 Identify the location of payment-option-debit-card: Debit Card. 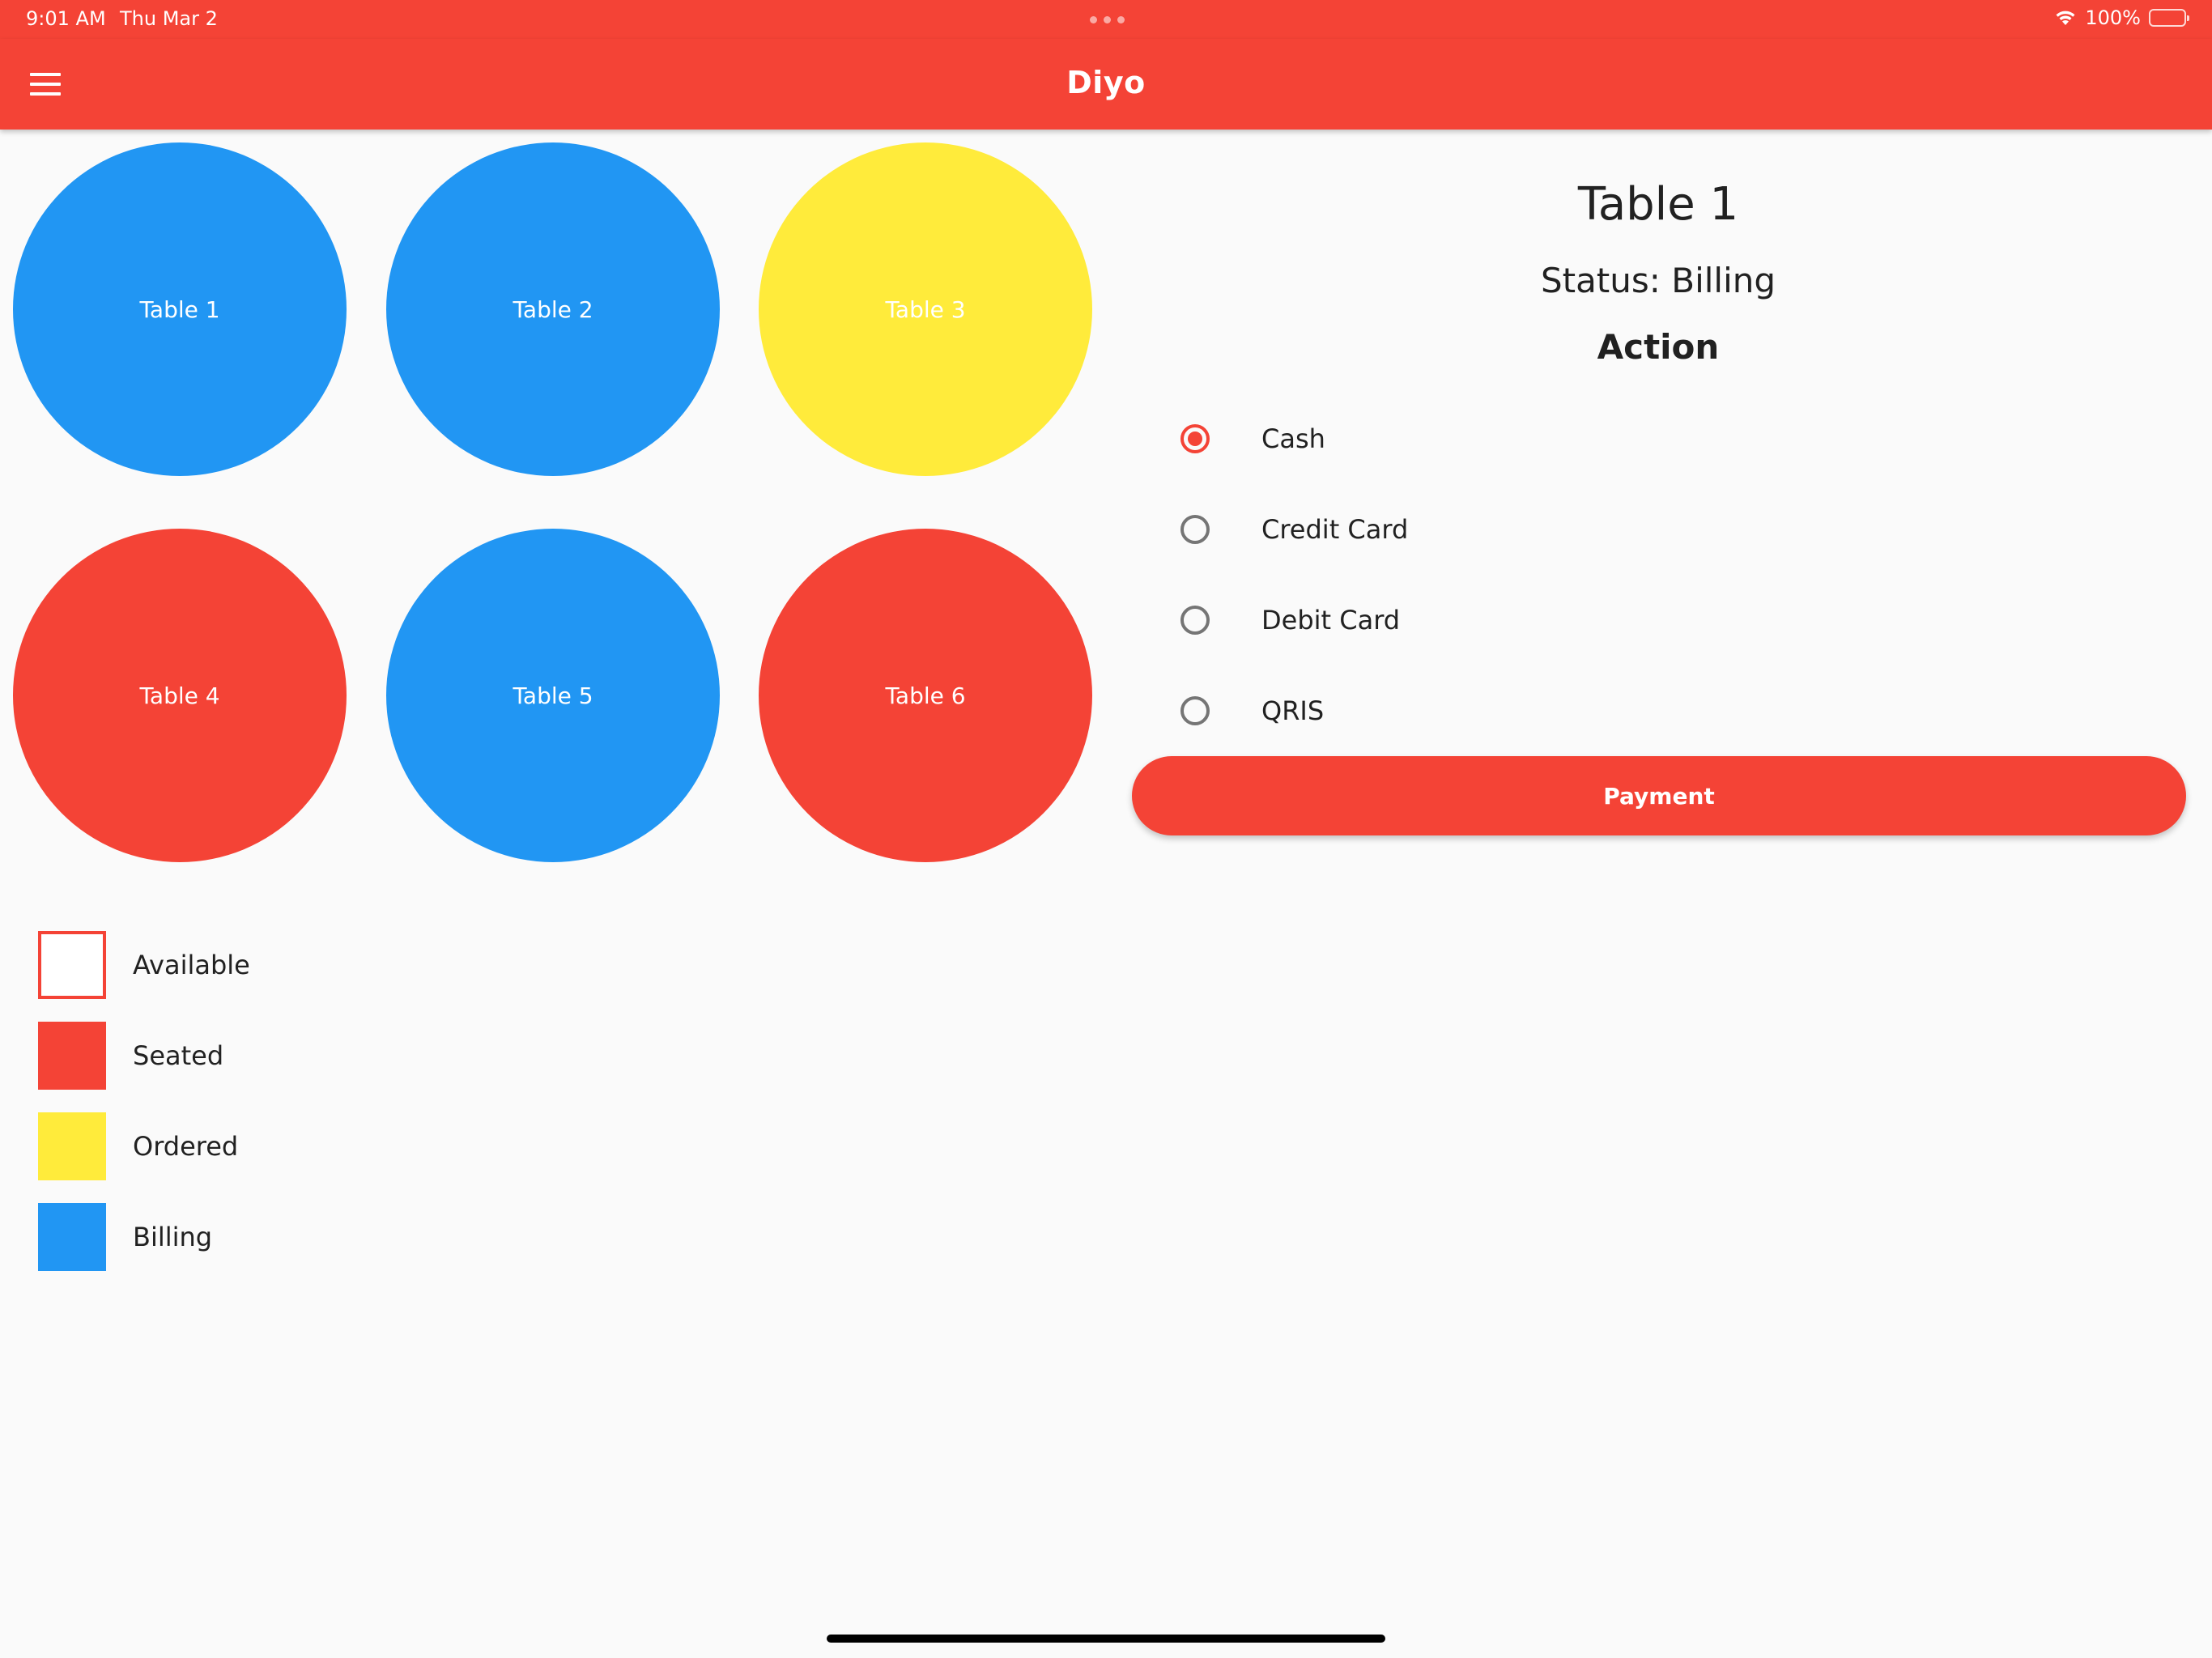
(1672, 620).